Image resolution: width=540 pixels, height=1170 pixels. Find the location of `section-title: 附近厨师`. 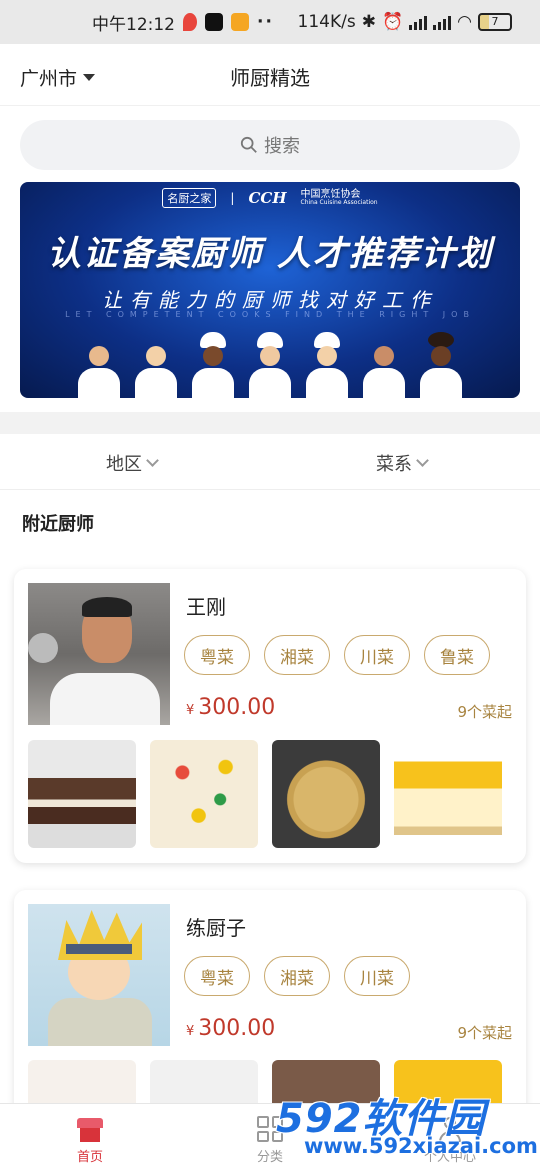

section-title: 附近厨师 is located at coordinates (58, 524).